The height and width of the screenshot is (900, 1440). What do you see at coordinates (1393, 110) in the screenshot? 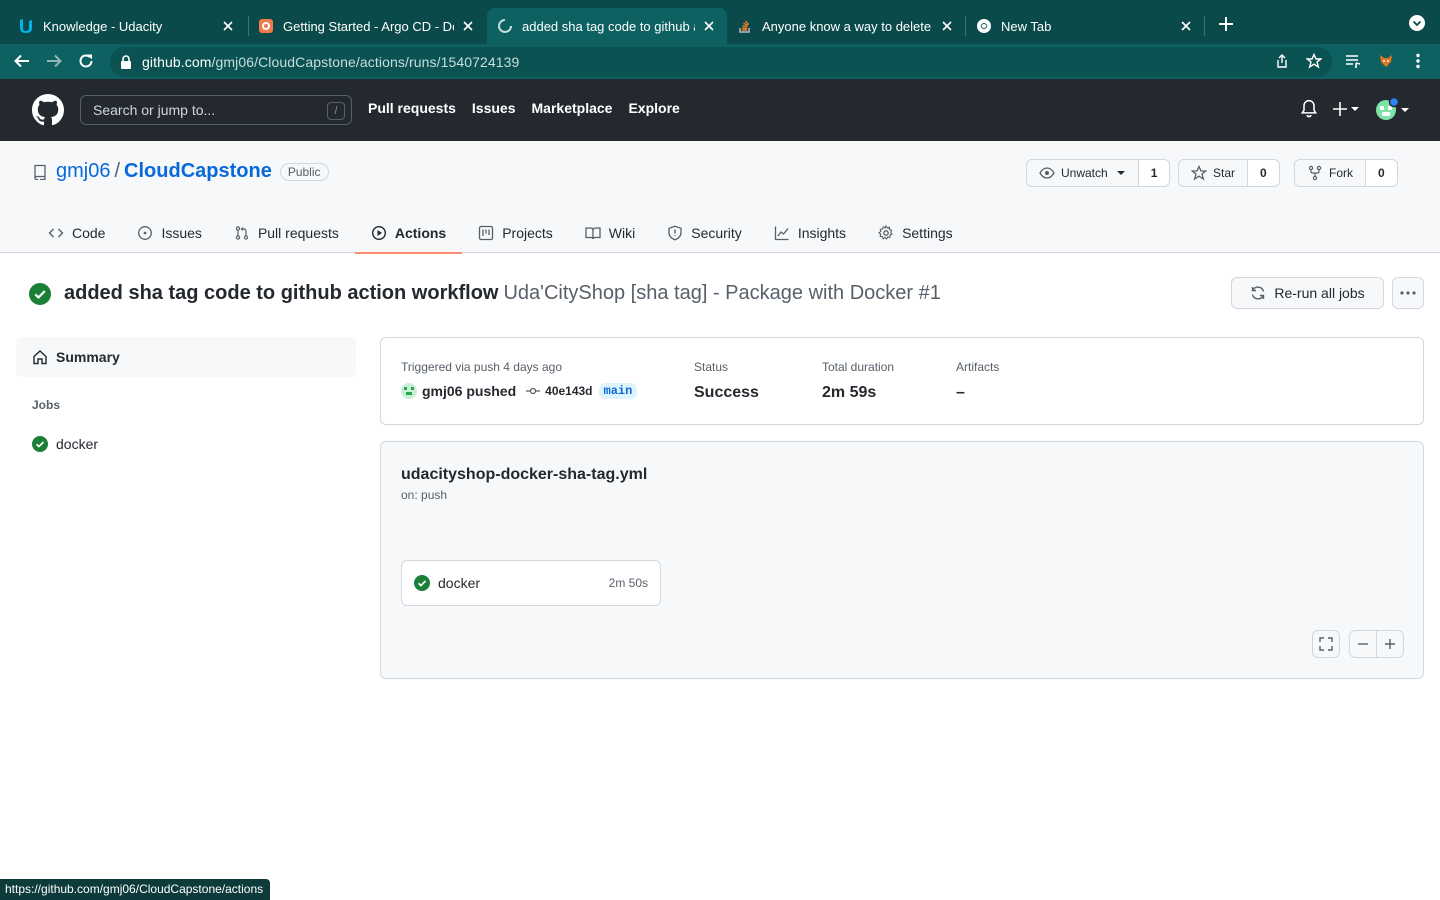
I see `user-avatar-menu` at bounding box center [1393, 110].